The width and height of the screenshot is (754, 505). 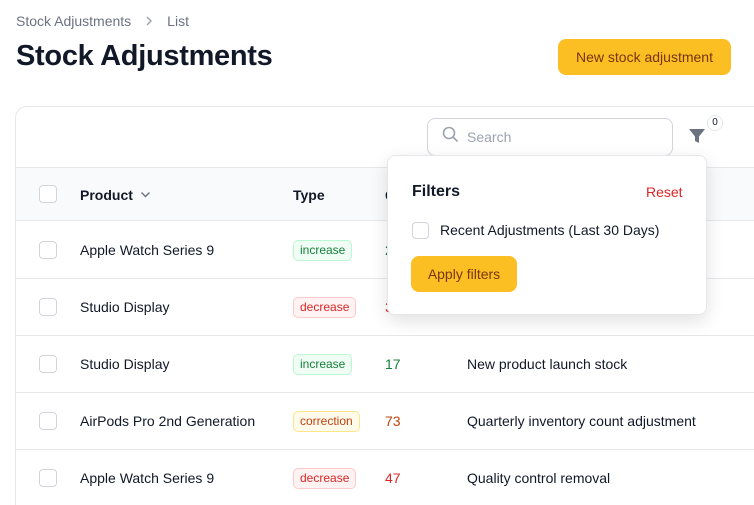 I want to click on search-field, so click(x=550, y=137).